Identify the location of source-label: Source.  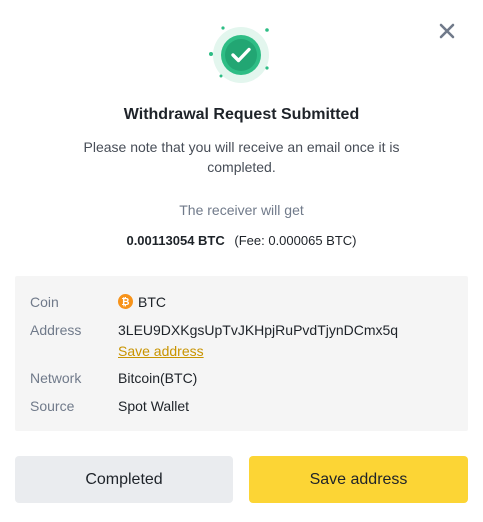
(52, 406).